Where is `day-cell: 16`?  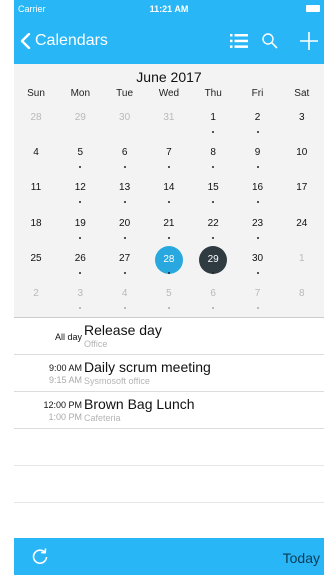 day-cell: 16 is located at coordinates (258, 194).